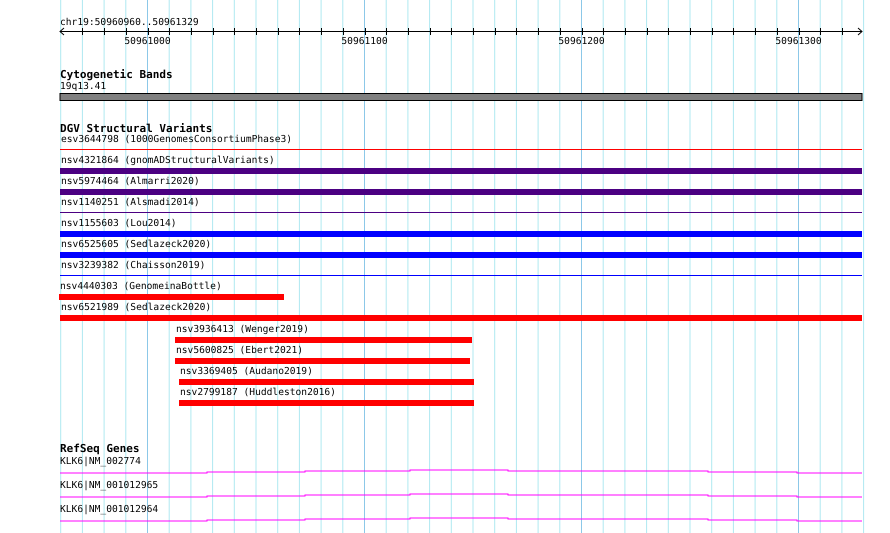 The height and width of the screenshot is (533, 890). I want to click on tick-label: 50961300, so click(798, 41).